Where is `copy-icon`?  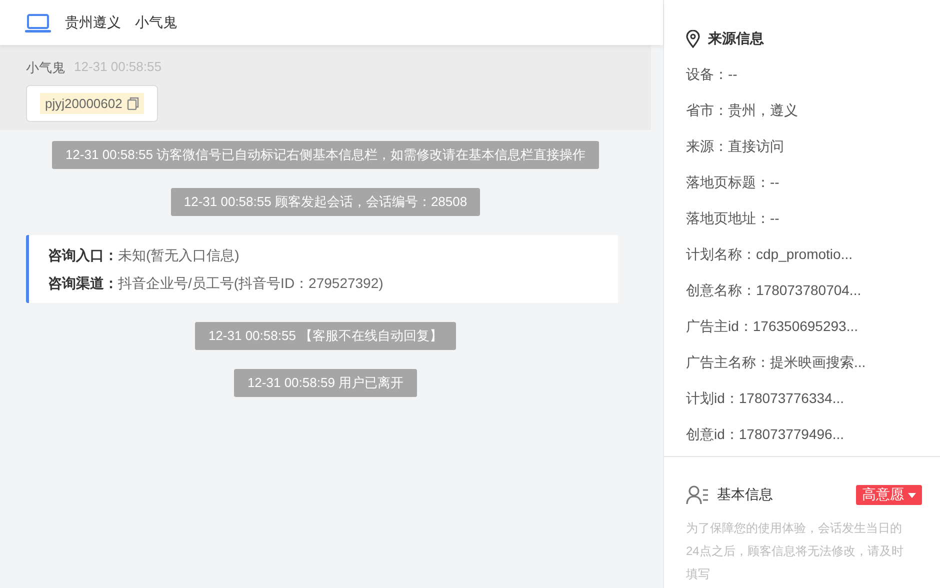
copy-icon is located at coordinates (133, 103).